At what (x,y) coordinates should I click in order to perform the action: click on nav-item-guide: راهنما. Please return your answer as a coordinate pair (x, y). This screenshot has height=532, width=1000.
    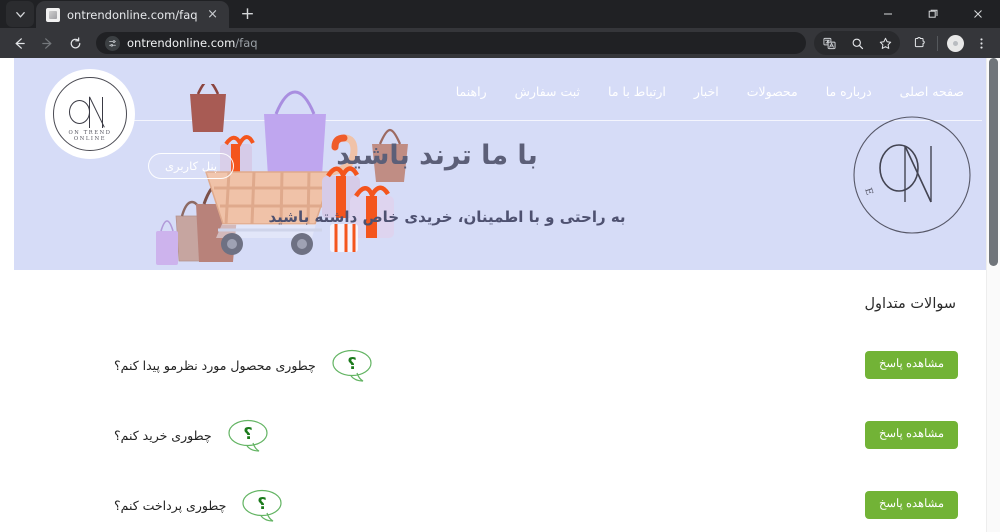
    Looking at the image, I should click on (471, 91).